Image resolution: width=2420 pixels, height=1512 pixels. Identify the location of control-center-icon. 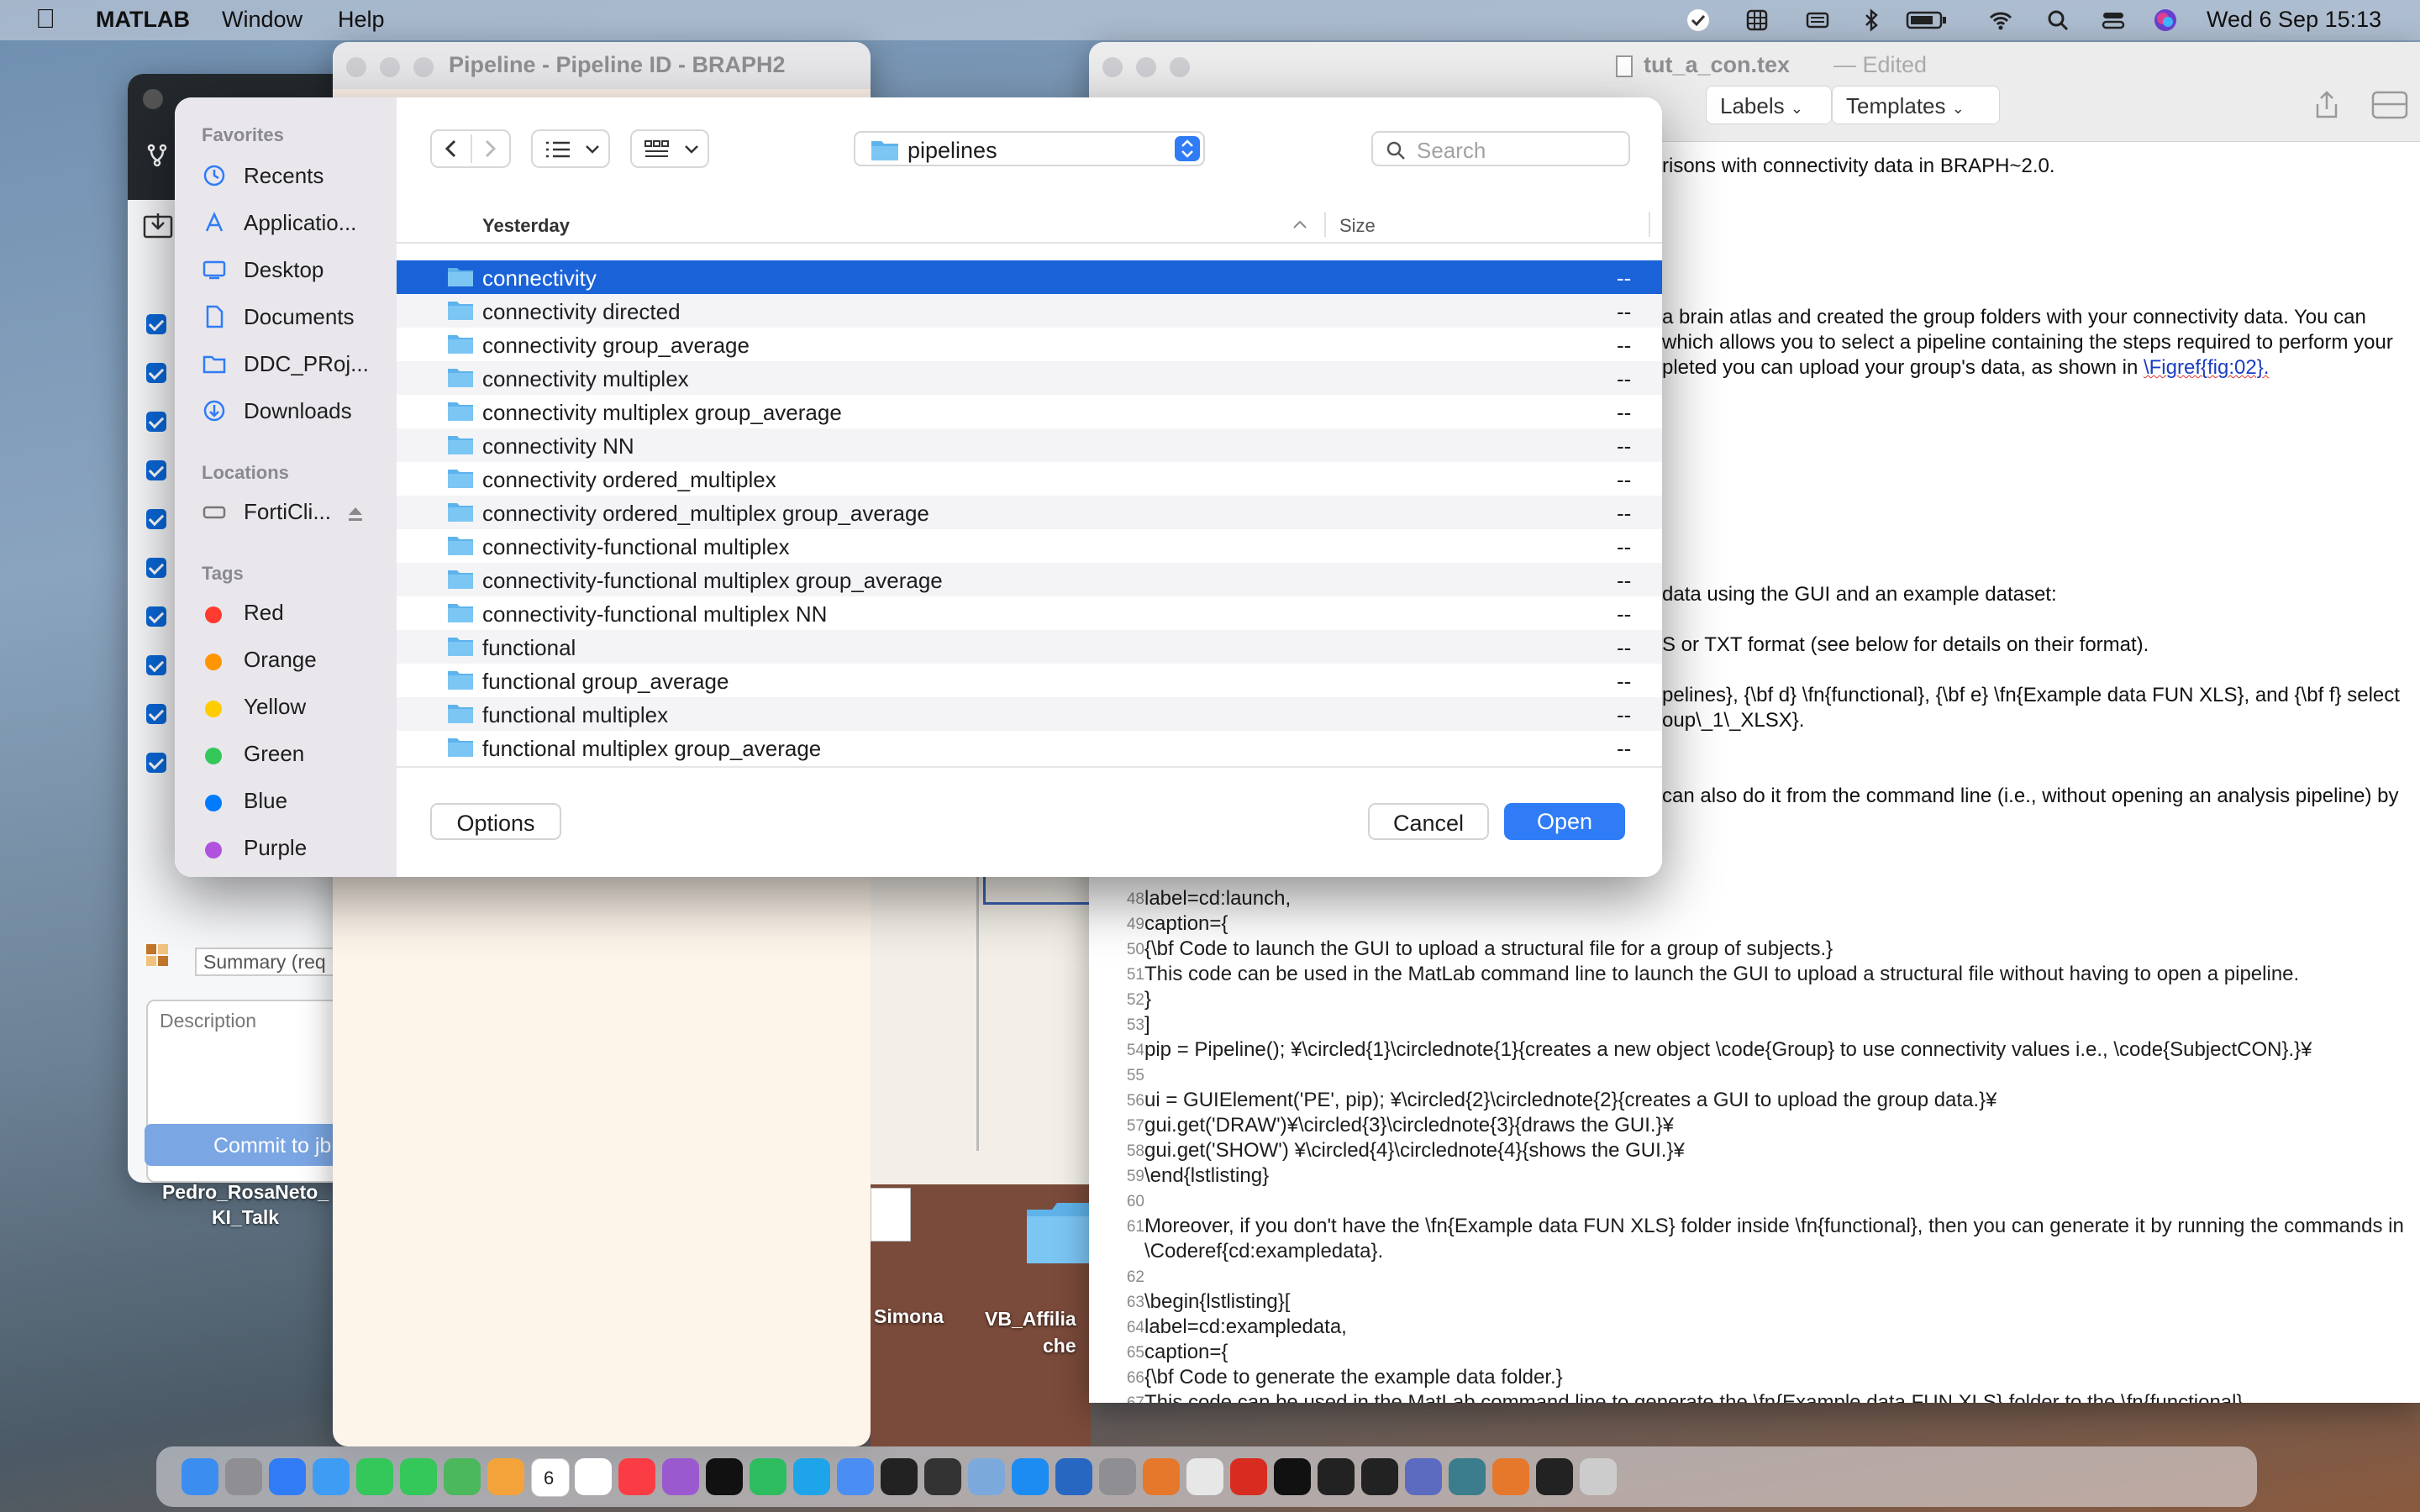
(2113, 20).